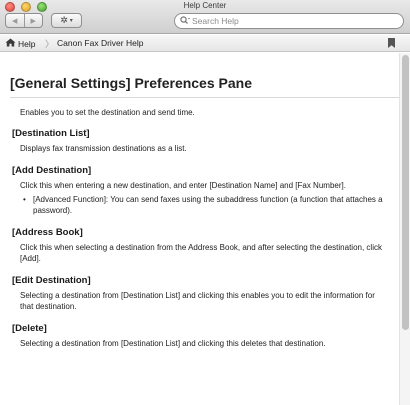 This screenshot has height=405, width=410. I want to click on search-field, so click(289, 21).